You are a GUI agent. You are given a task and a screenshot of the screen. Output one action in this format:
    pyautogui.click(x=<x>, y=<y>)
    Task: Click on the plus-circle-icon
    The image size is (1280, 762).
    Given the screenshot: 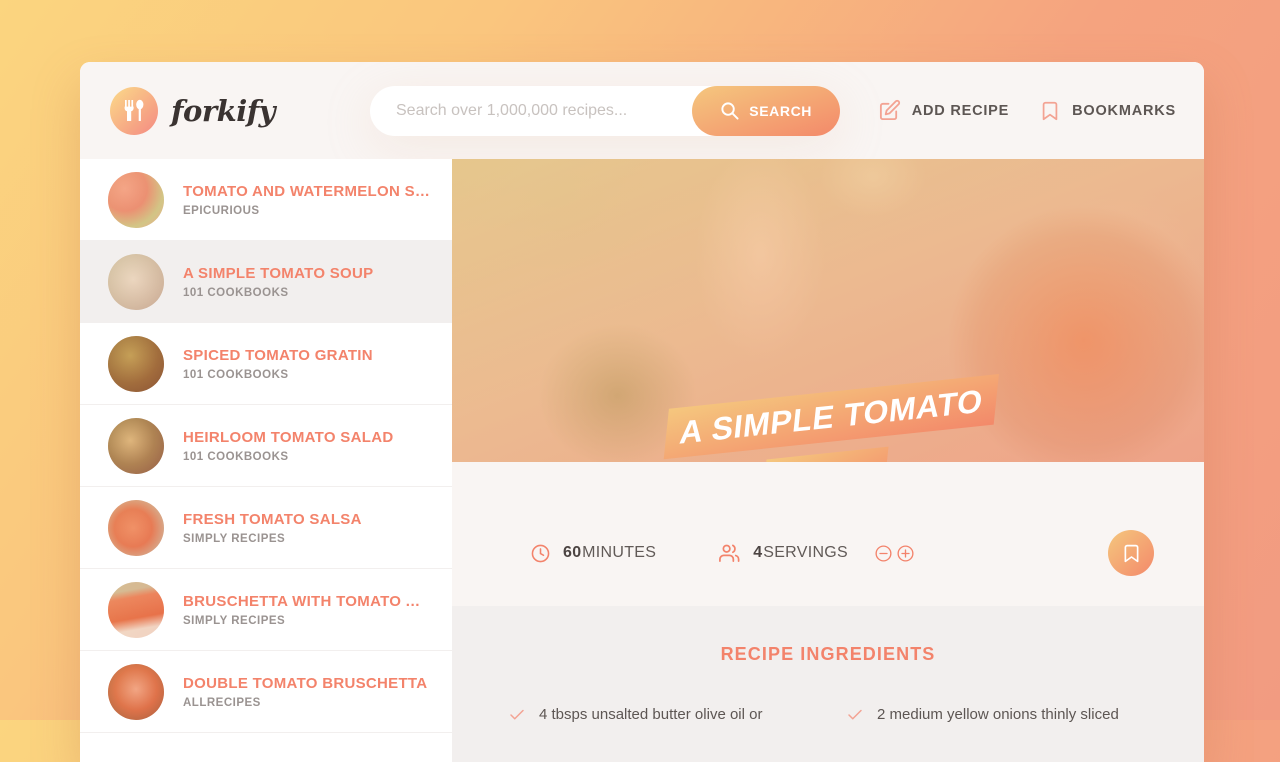 What is the action you would take?
    pyautogui.click(x=905, y=553)
    